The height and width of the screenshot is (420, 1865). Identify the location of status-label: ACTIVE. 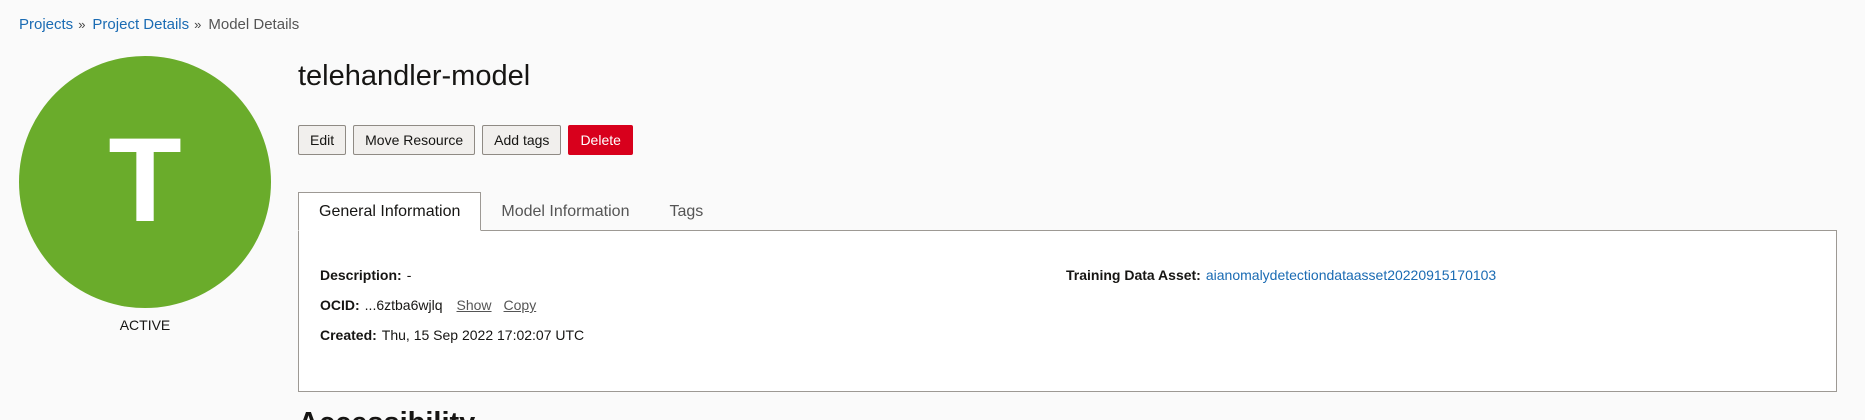
(145, 325).